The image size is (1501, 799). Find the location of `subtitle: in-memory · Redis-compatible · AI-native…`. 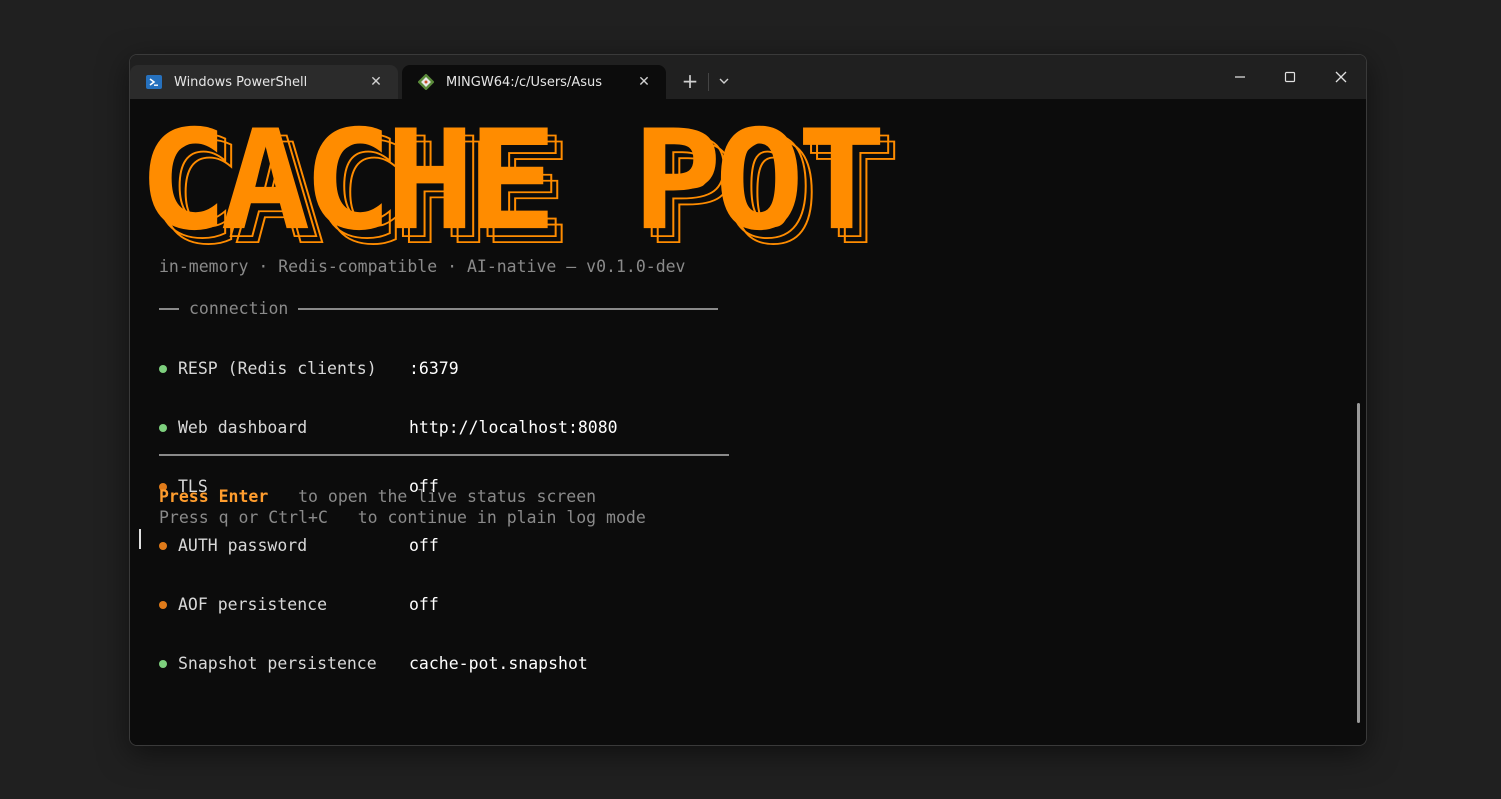

subtitle: in-memory · Redis-compatible · AI-native… is located at coordinates (422, 266).